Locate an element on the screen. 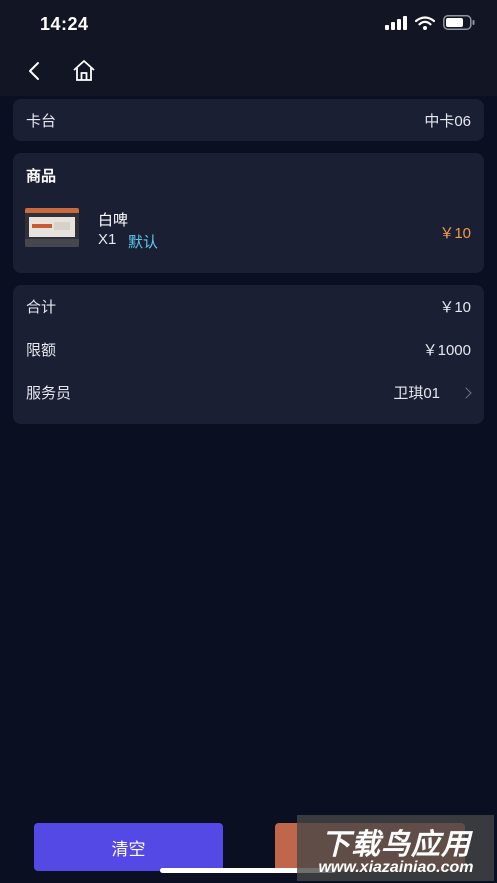 Image resolution: width=497 pixels, height=883 pixels. goods-quantity: X1 is located at coordinates (107, 239).